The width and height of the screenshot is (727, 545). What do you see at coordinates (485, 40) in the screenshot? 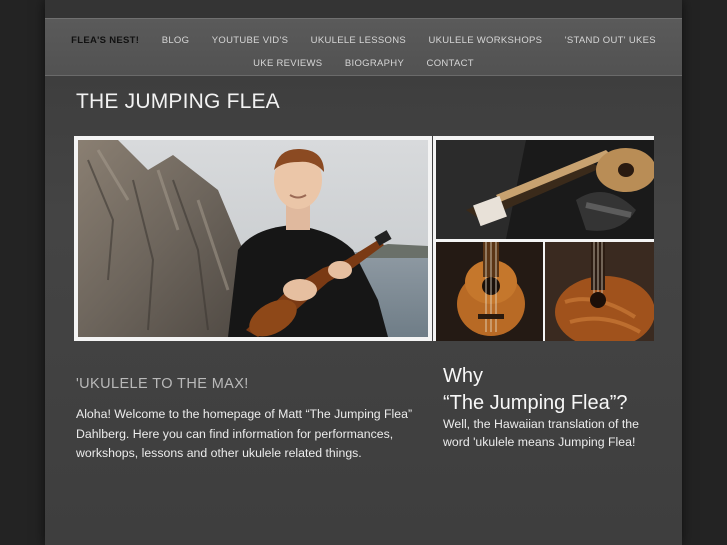
I see `nav-item-ukulele-workshops: UKULELE WORKSHOPS` at bounding box center [485, 40].